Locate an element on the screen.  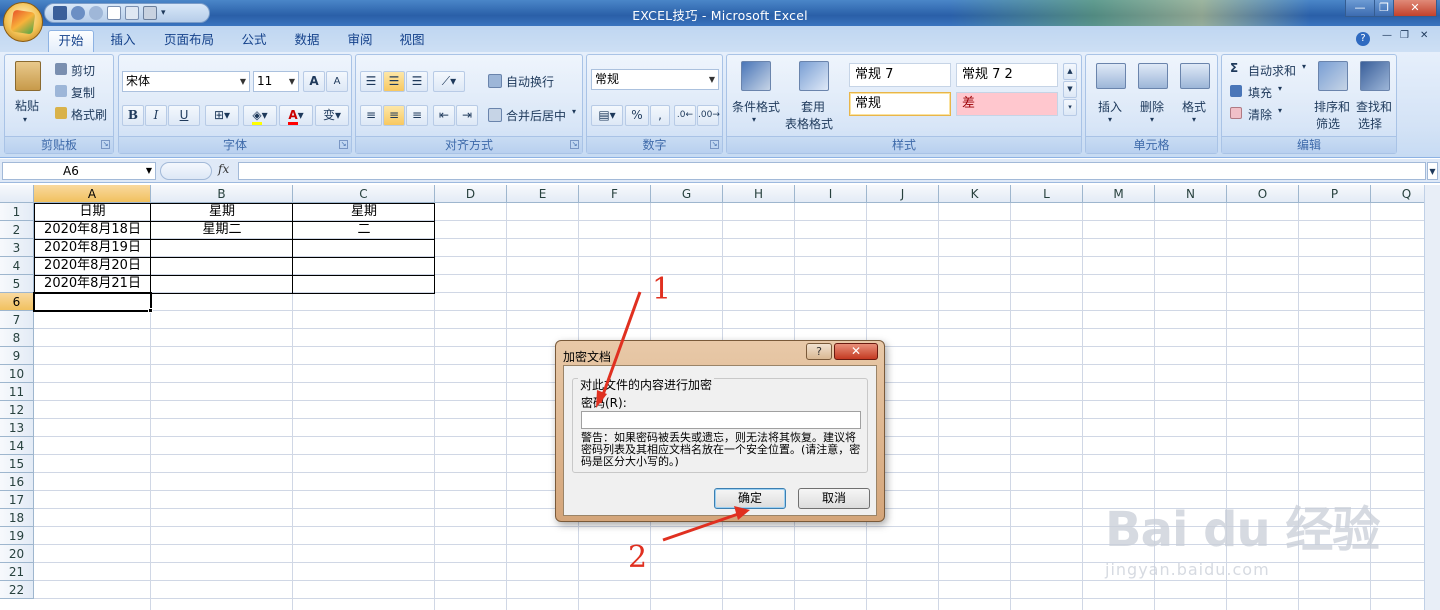
office-button is located at coordinates (23, 22).